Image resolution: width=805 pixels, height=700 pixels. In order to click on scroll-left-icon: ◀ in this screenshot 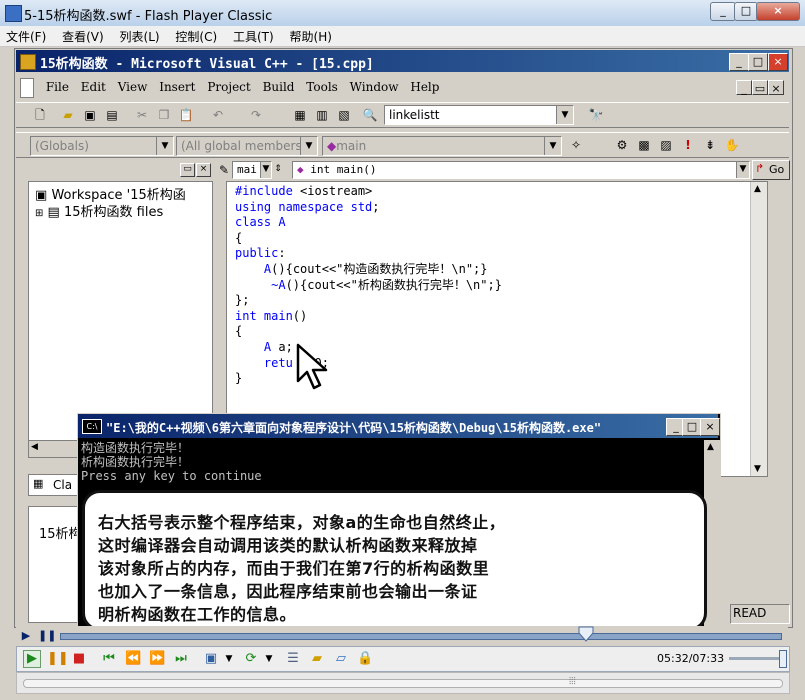, I will do `click(34, 447)`.